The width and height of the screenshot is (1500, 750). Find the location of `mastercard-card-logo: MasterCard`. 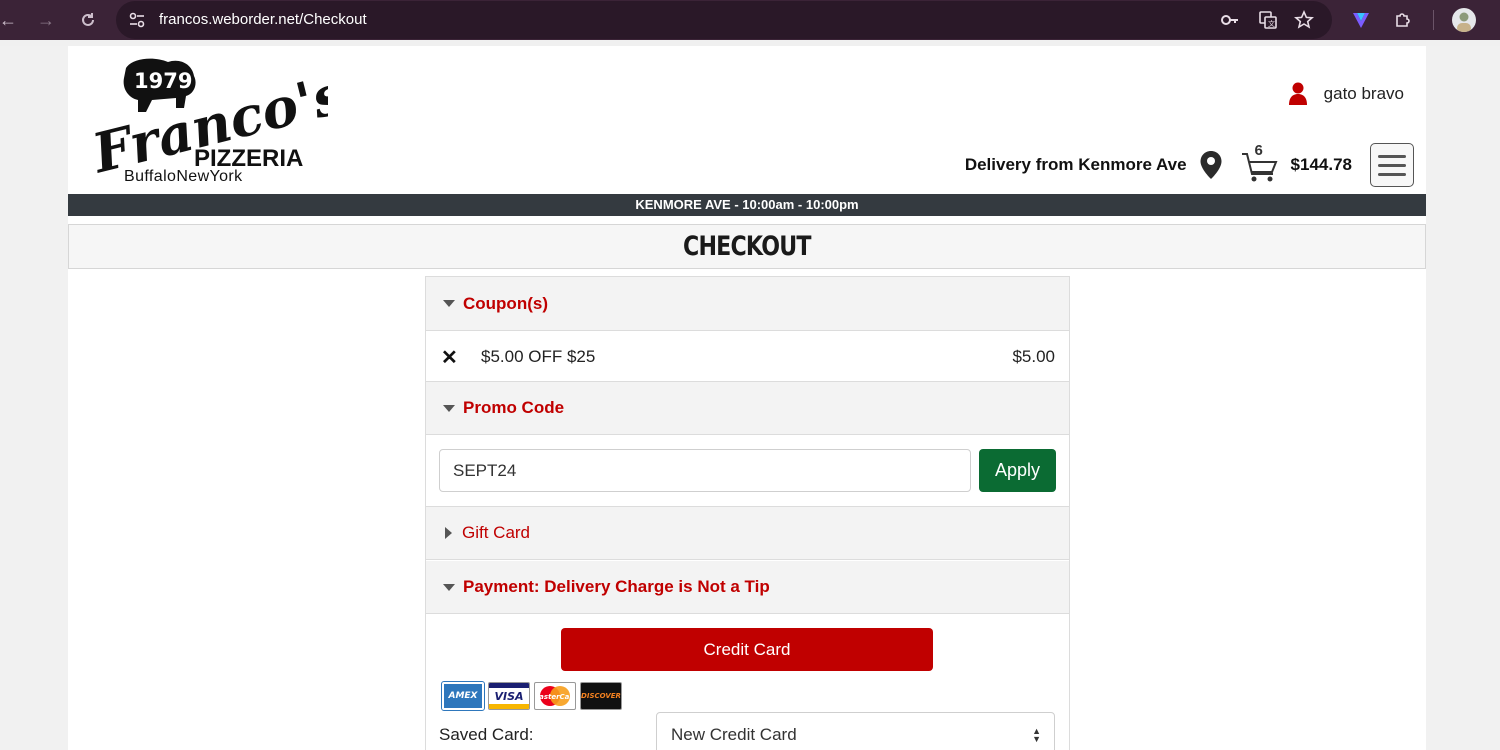

mastercard-card-logo: MasterCard is located at coordinates (555, 696).